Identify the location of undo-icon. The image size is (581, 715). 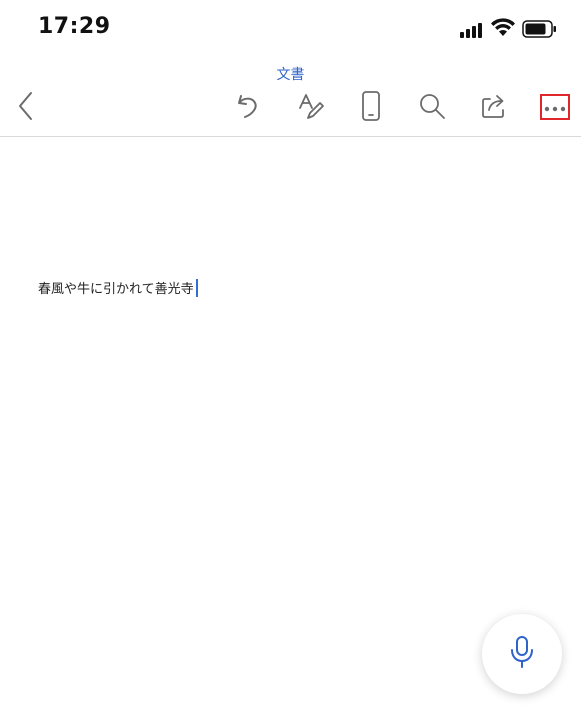
(248, 106).